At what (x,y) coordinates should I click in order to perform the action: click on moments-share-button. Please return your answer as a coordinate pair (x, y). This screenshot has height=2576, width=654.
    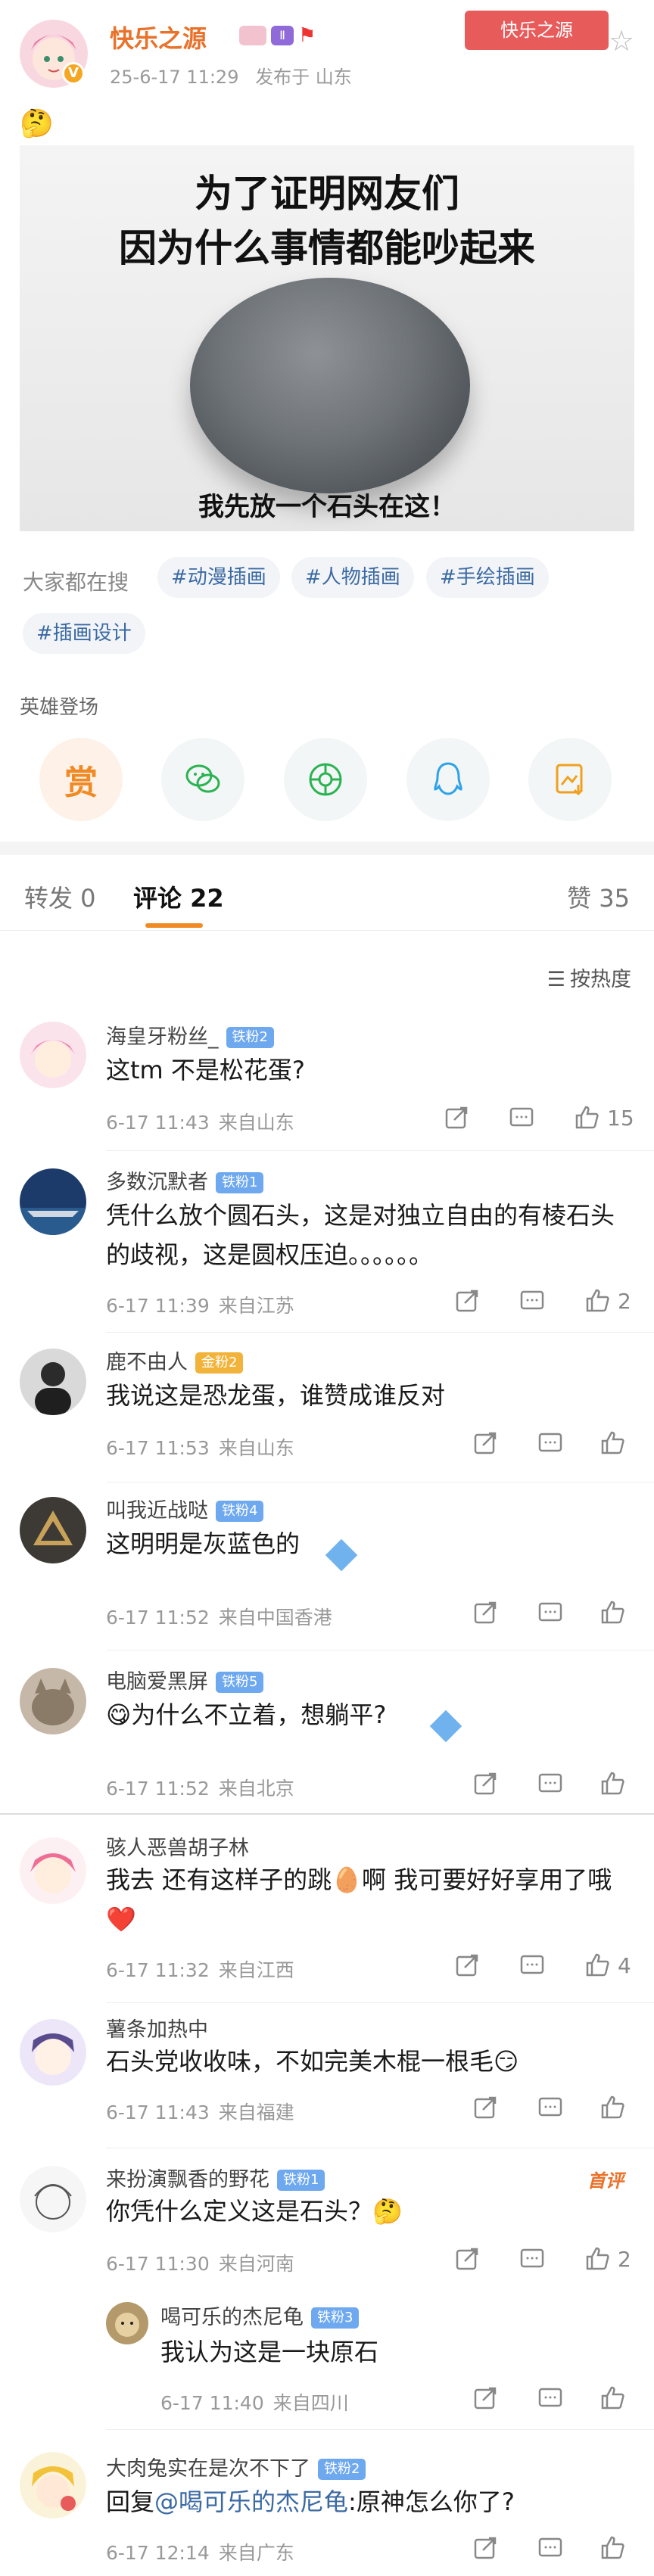
    Looking at the image, I should click on (325, 779).